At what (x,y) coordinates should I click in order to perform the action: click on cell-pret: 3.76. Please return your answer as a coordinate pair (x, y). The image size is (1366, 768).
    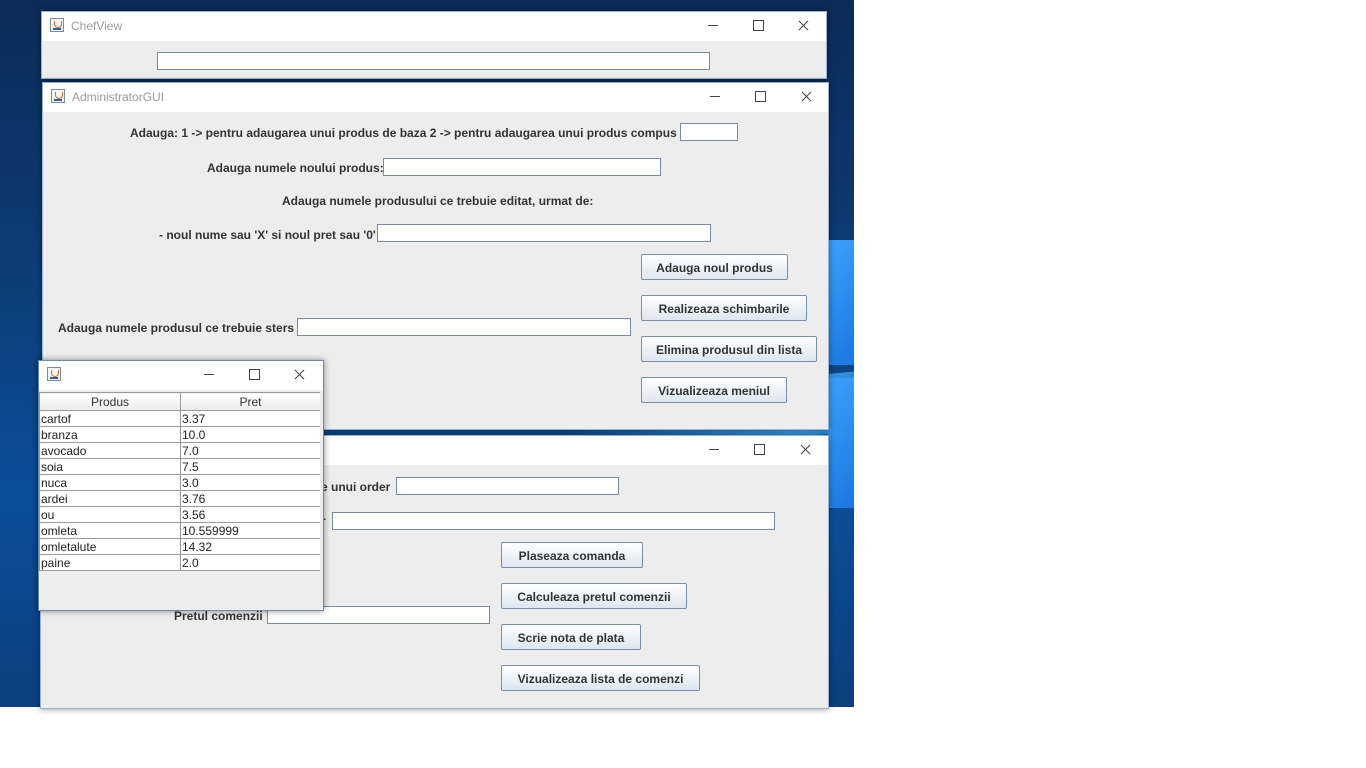
    Looking at the image, I should click on (250, 498).